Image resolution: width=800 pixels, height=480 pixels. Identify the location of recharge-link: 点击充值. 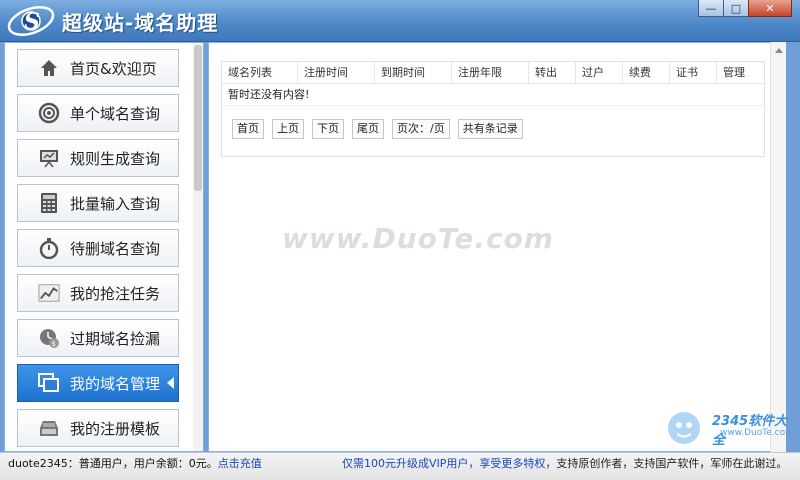
(240, 463).